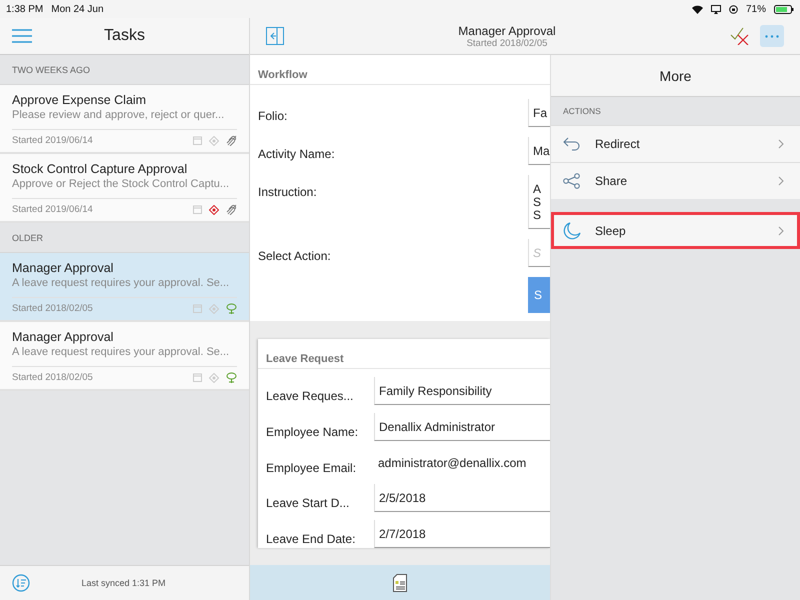 This screenshot has width=800, height=600. Describe the element at coordinates (572, 231) in the screenshot. I see `moon-icon` at that location.